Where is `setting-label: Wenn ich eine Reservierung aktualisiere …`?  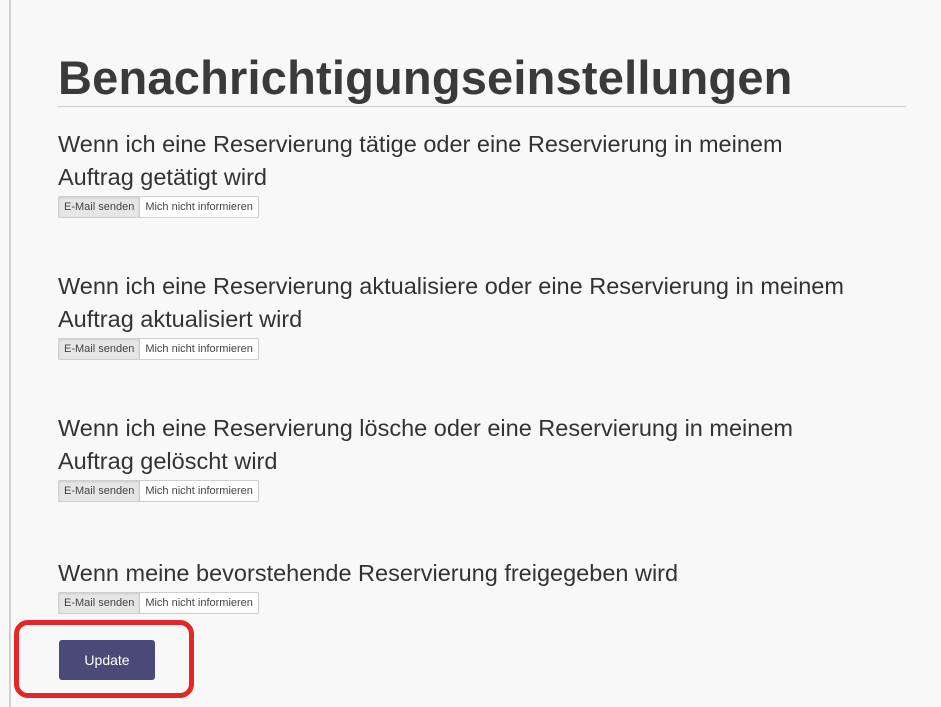 setting-label: Wenn ich eine Reservierung aktualisiere … is located at coordinates (451, 302).